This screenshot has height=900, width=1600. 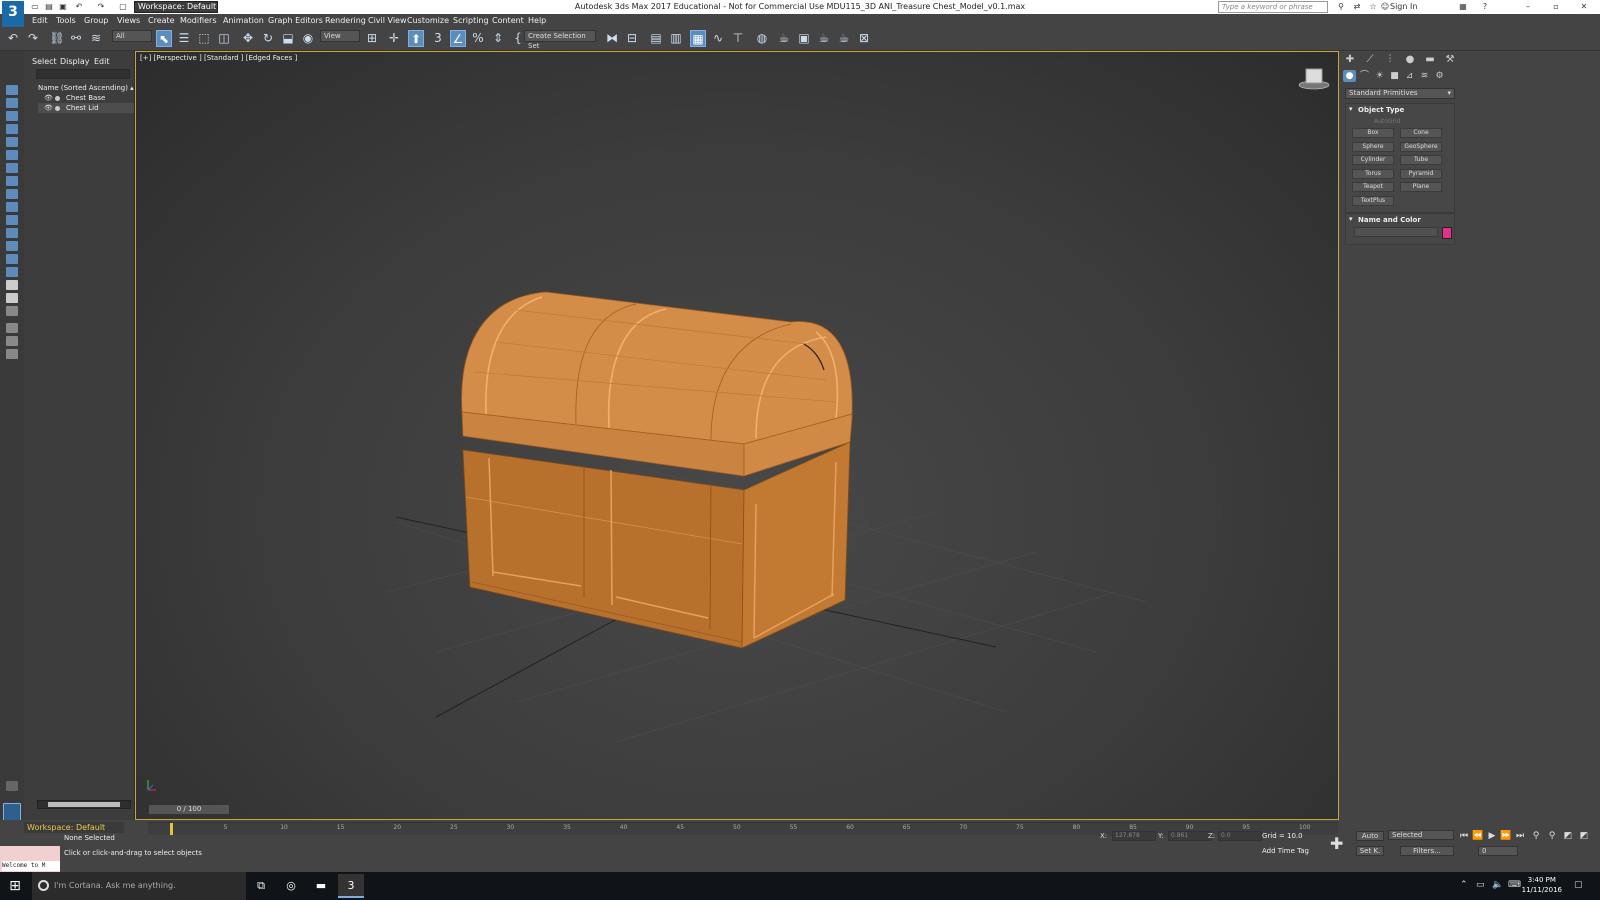 I want to click on menu-tools: Tools, so click(x=66, y=20).